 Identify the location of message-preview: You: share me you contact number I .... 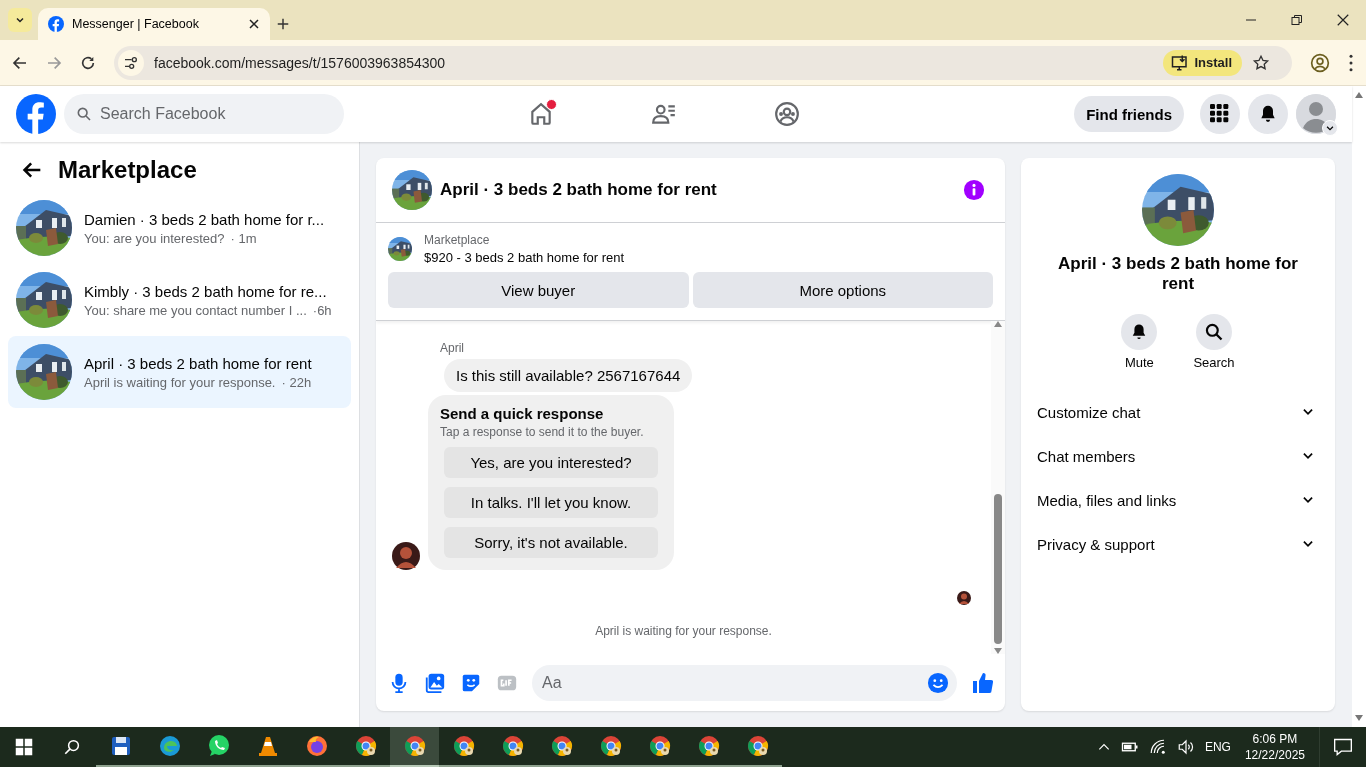
(195, 310).